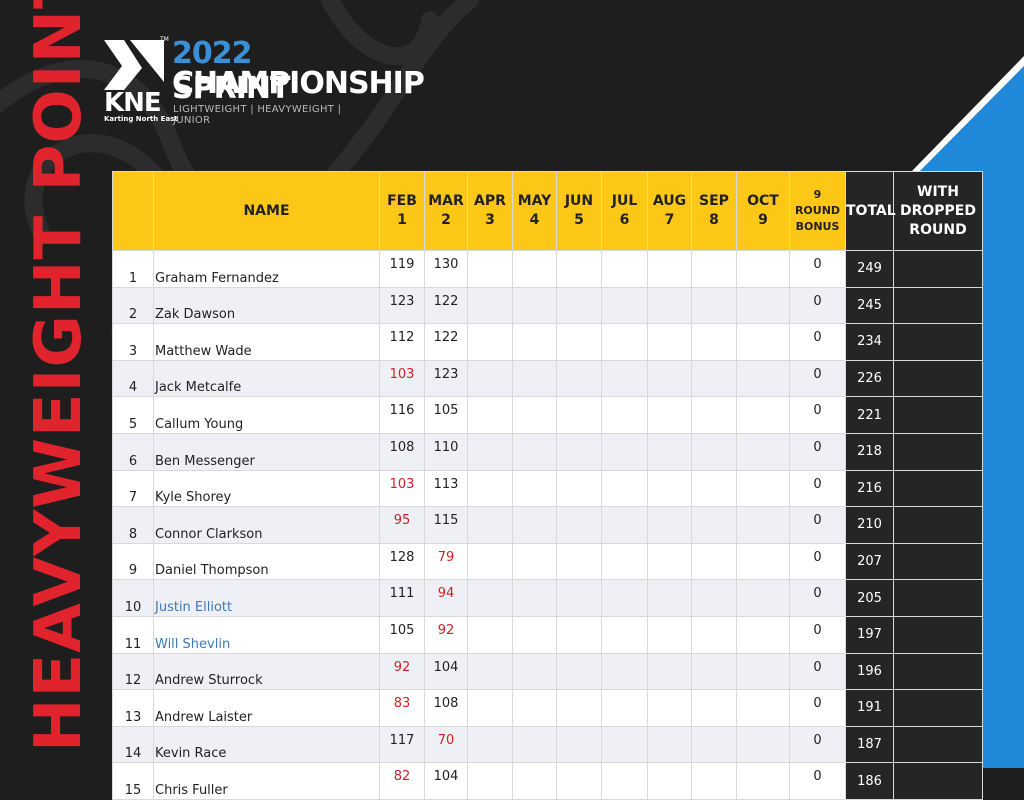 The height and width of the screenshot is (800, 1024). Describe the element at coordinates (133, 708) in the screenshot. I see `position-cell: 13` at that location.